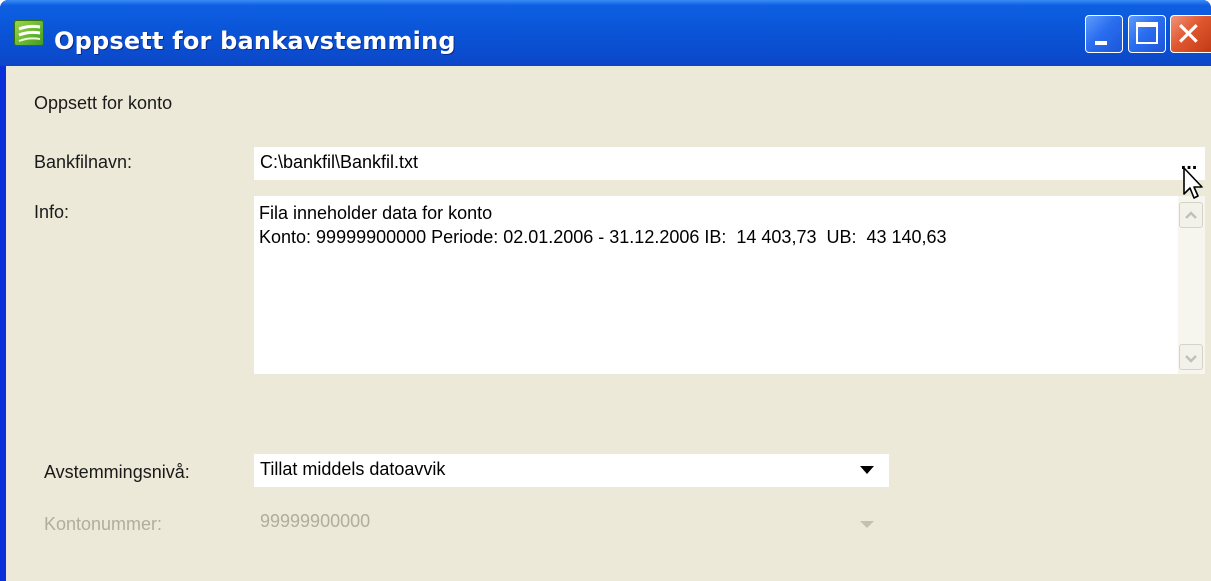 Image resolution: width=1211 pixels, height=581 pixels. Describe the element at coordinates (353, 469) in the screenshot. I see `reconciliation-level-value: Tillat middels datoavvik` at that location.